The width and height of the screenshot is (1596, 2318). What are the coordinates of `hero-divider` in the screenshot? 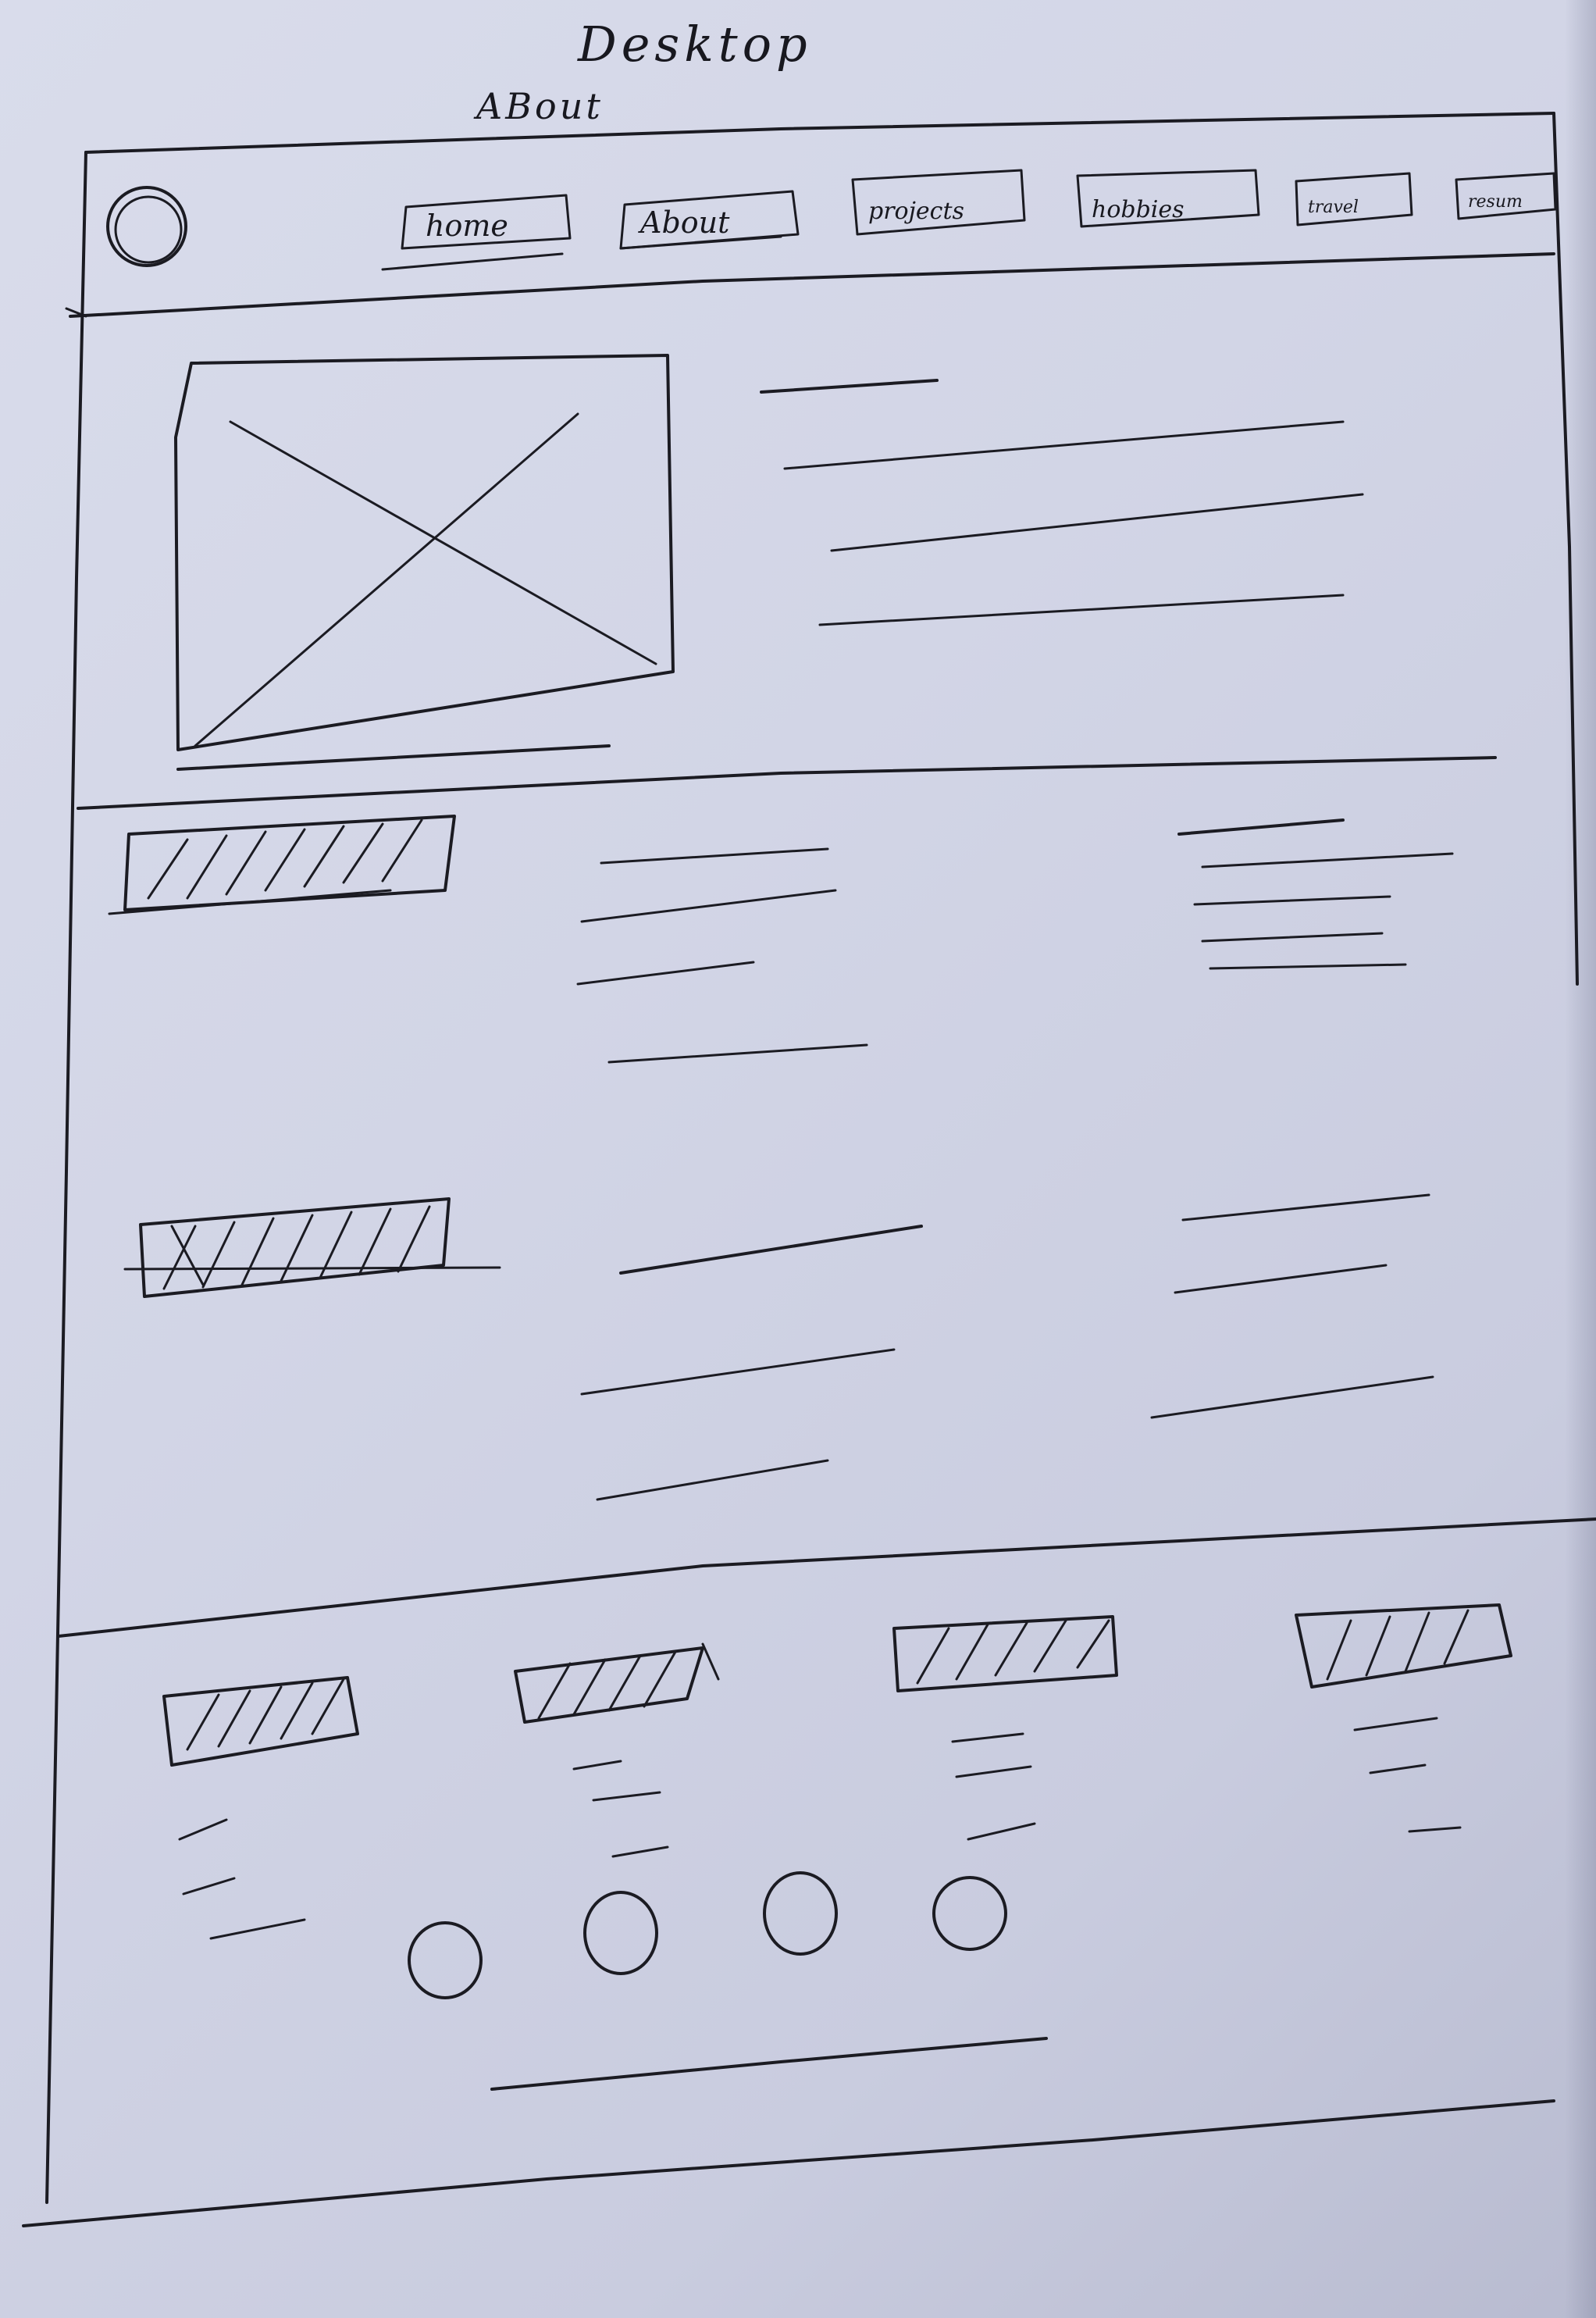 It's located at (787, 783).